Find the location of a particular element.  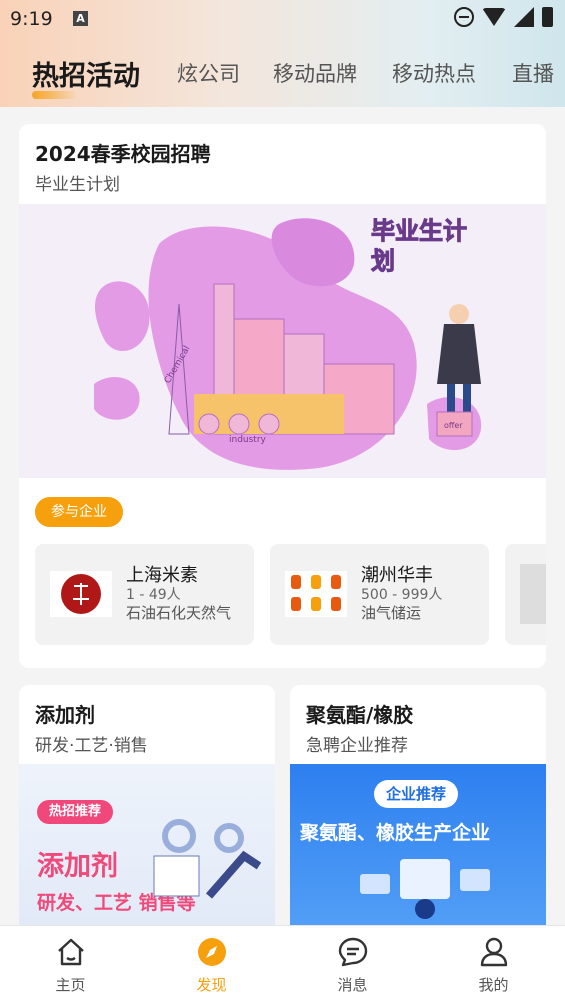

header: 9:19 A 热招活动 炫公司 移动品牌 移动热点 直播 is located at coordinates (282, 53).